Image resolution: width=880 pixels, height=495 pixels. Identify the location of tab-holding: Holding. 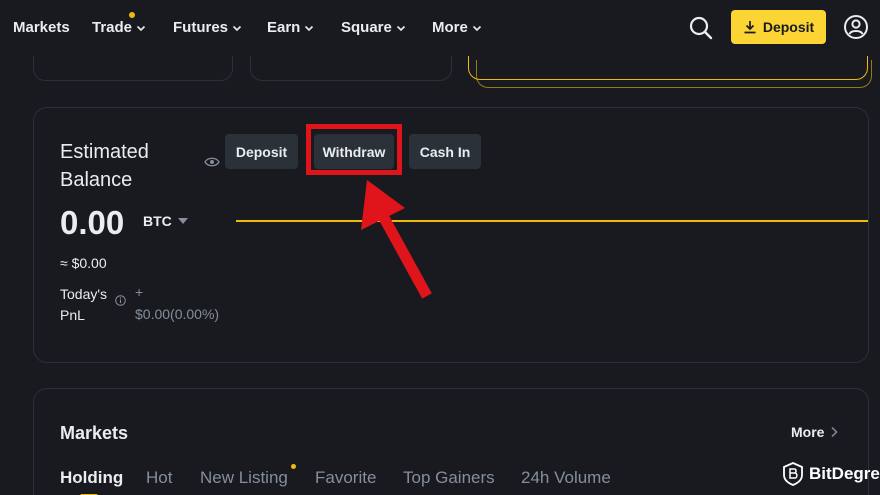
(91, 478).